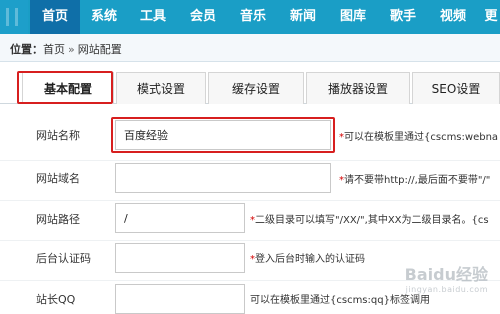 Image resolution: width=500 pixels, height=314 pixels. Describe the element at coordinates (369, 220) in the screenshot. I see `site-path-hint-text: *二级目录可以填写"/XX/",其中XX为二级目录名。{cs` at that location.